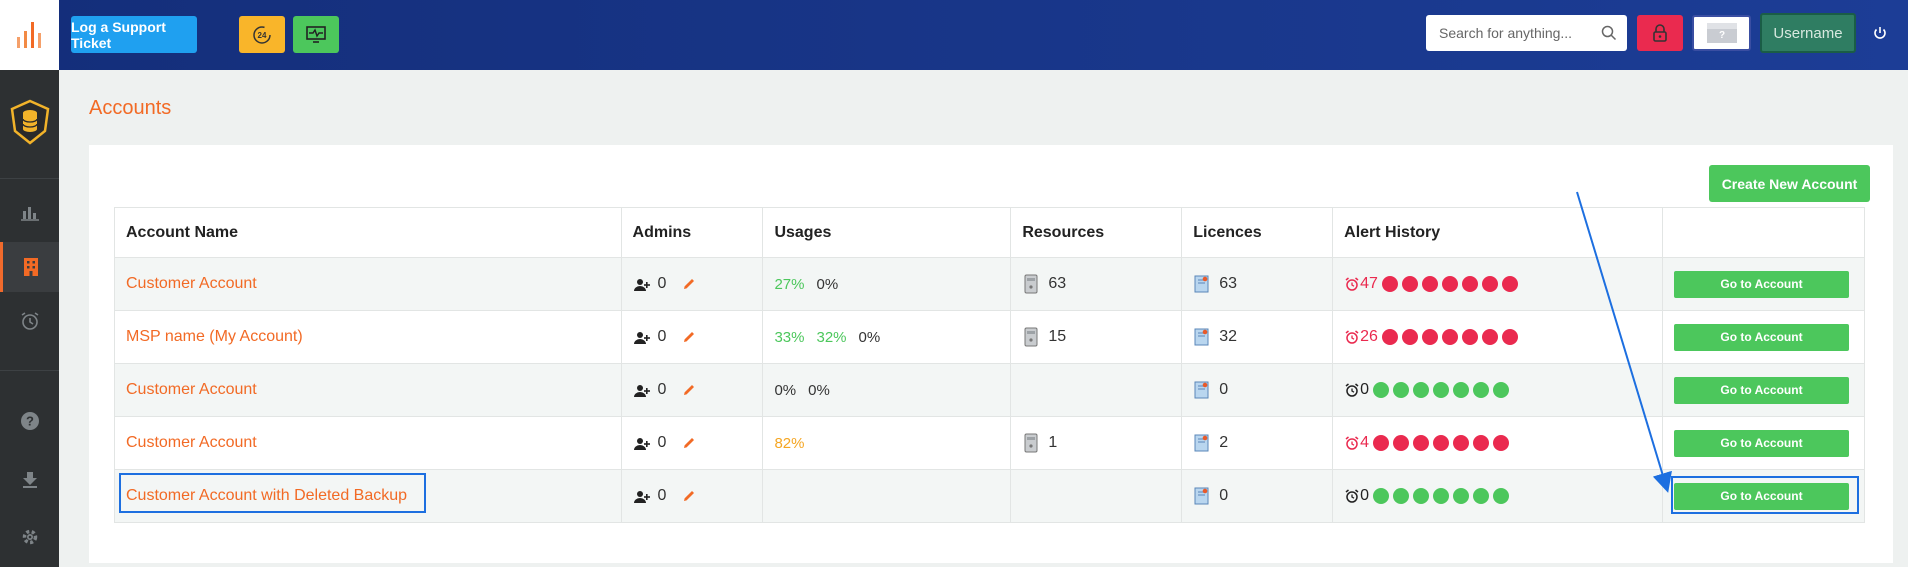 The image size is (1908, 567). I want to click on action-cell: Go to Account, so click(1763, 284).